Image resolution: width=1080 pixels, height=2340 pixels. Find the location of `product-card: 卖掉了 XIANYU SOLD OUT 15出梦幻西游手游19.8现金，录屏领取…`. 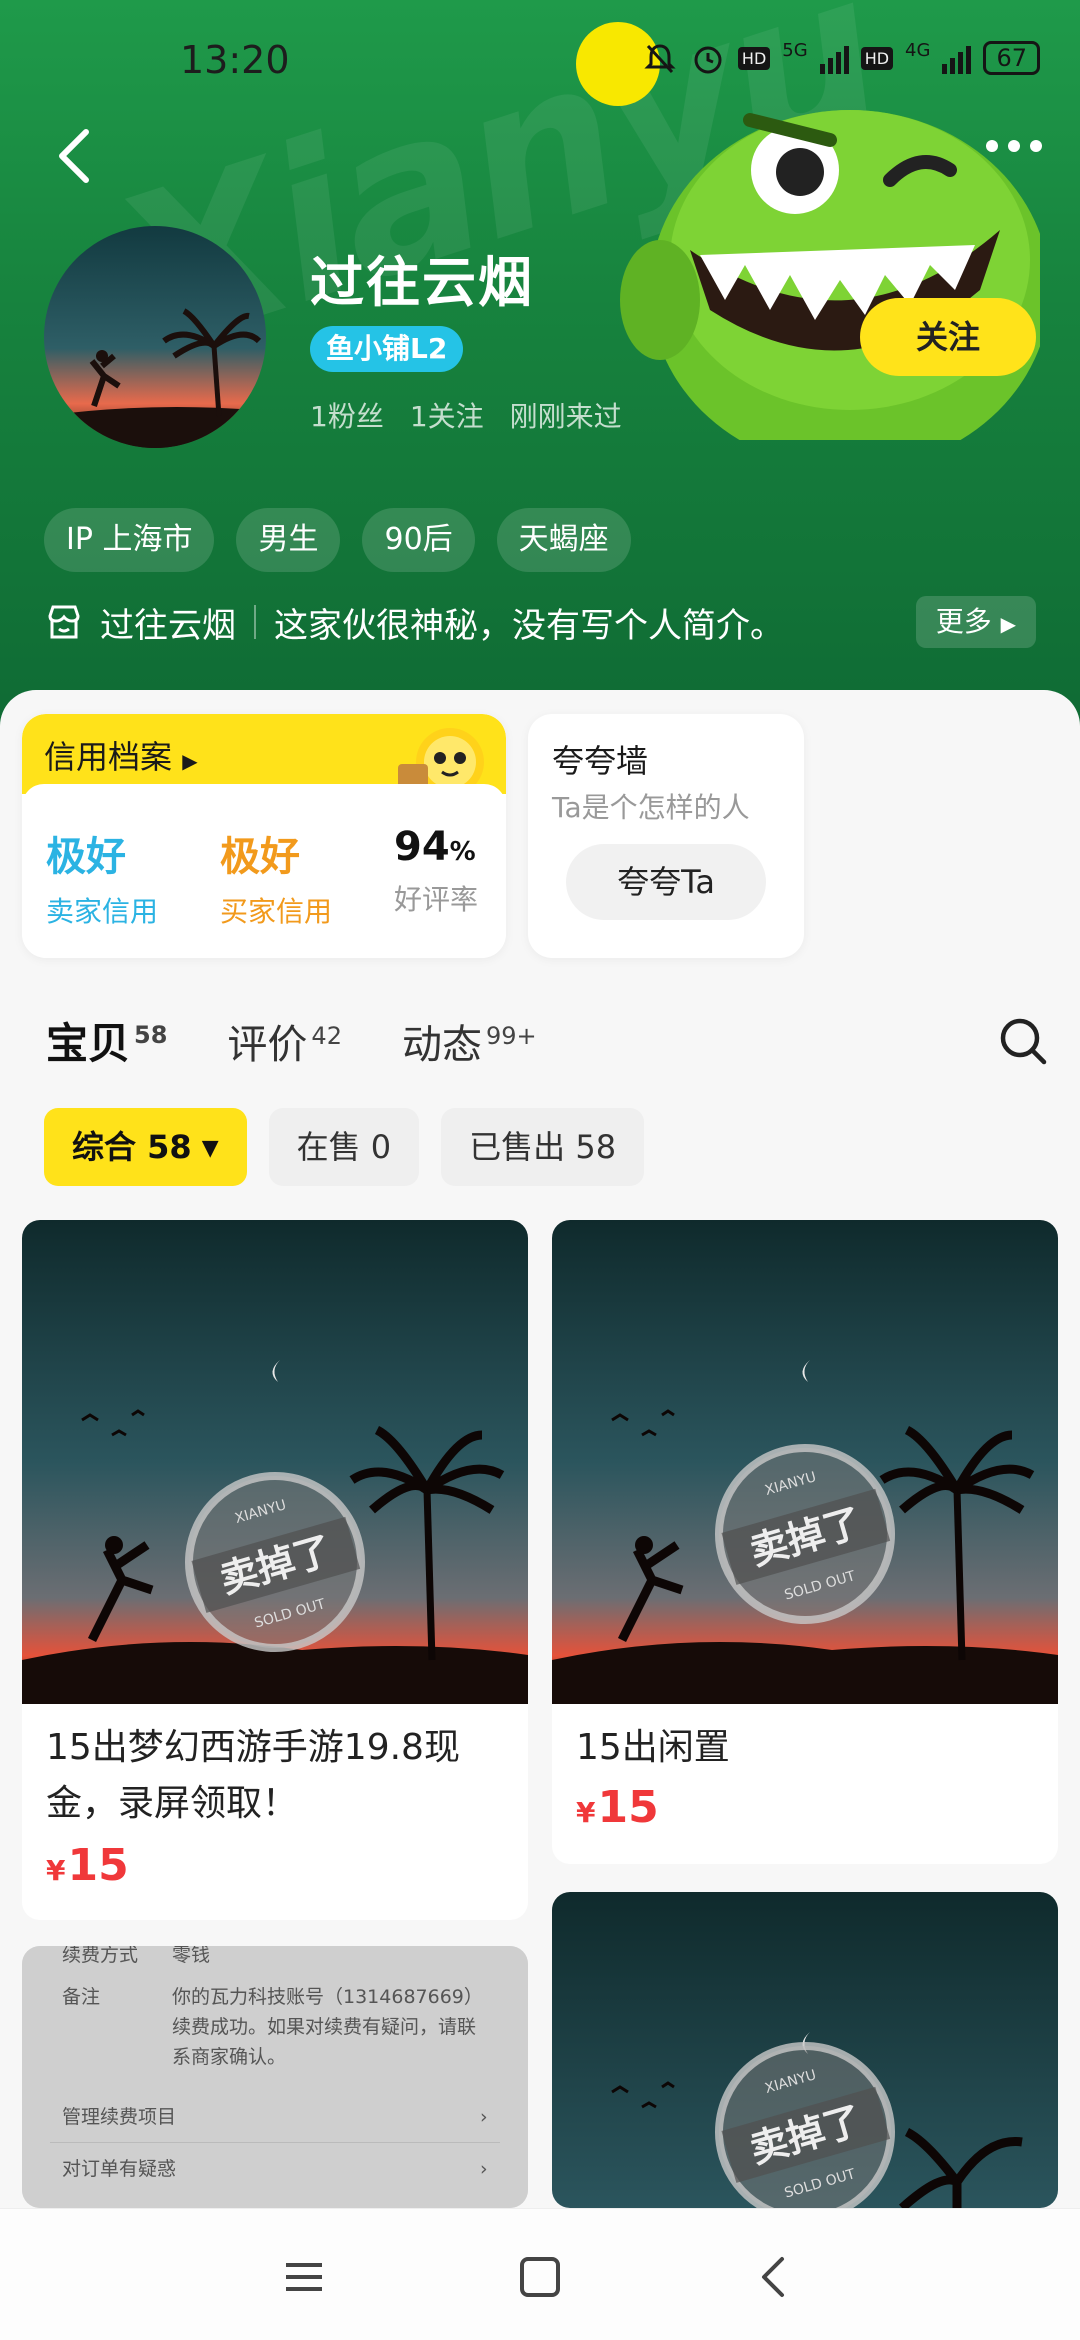

product-card: 卖掉了 XIANYU SOLD OUT 15出梦幻西游手游19.8现金，录屏领取… is located at coordinates (275, 1570).